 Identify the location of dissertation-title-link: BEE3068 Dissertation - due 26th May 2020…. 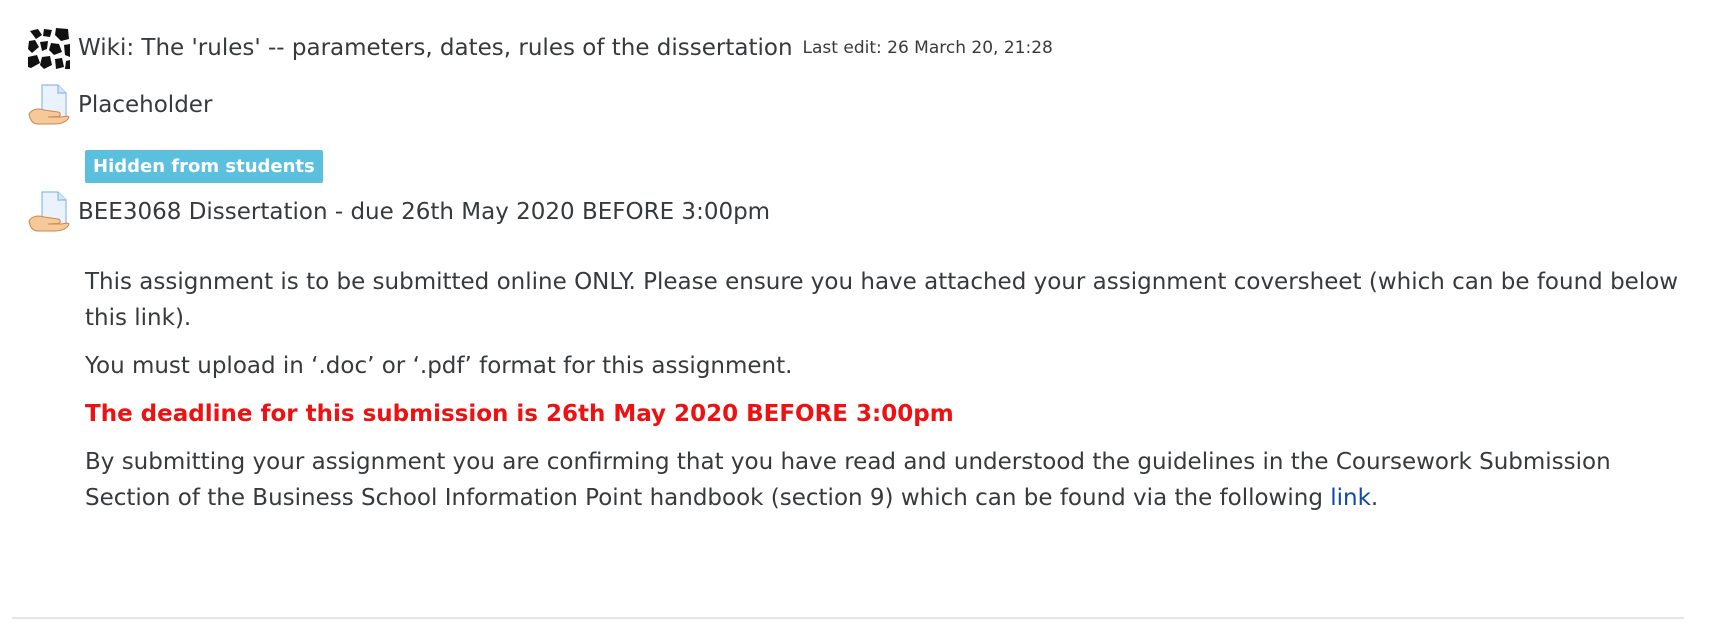
(424, 212).